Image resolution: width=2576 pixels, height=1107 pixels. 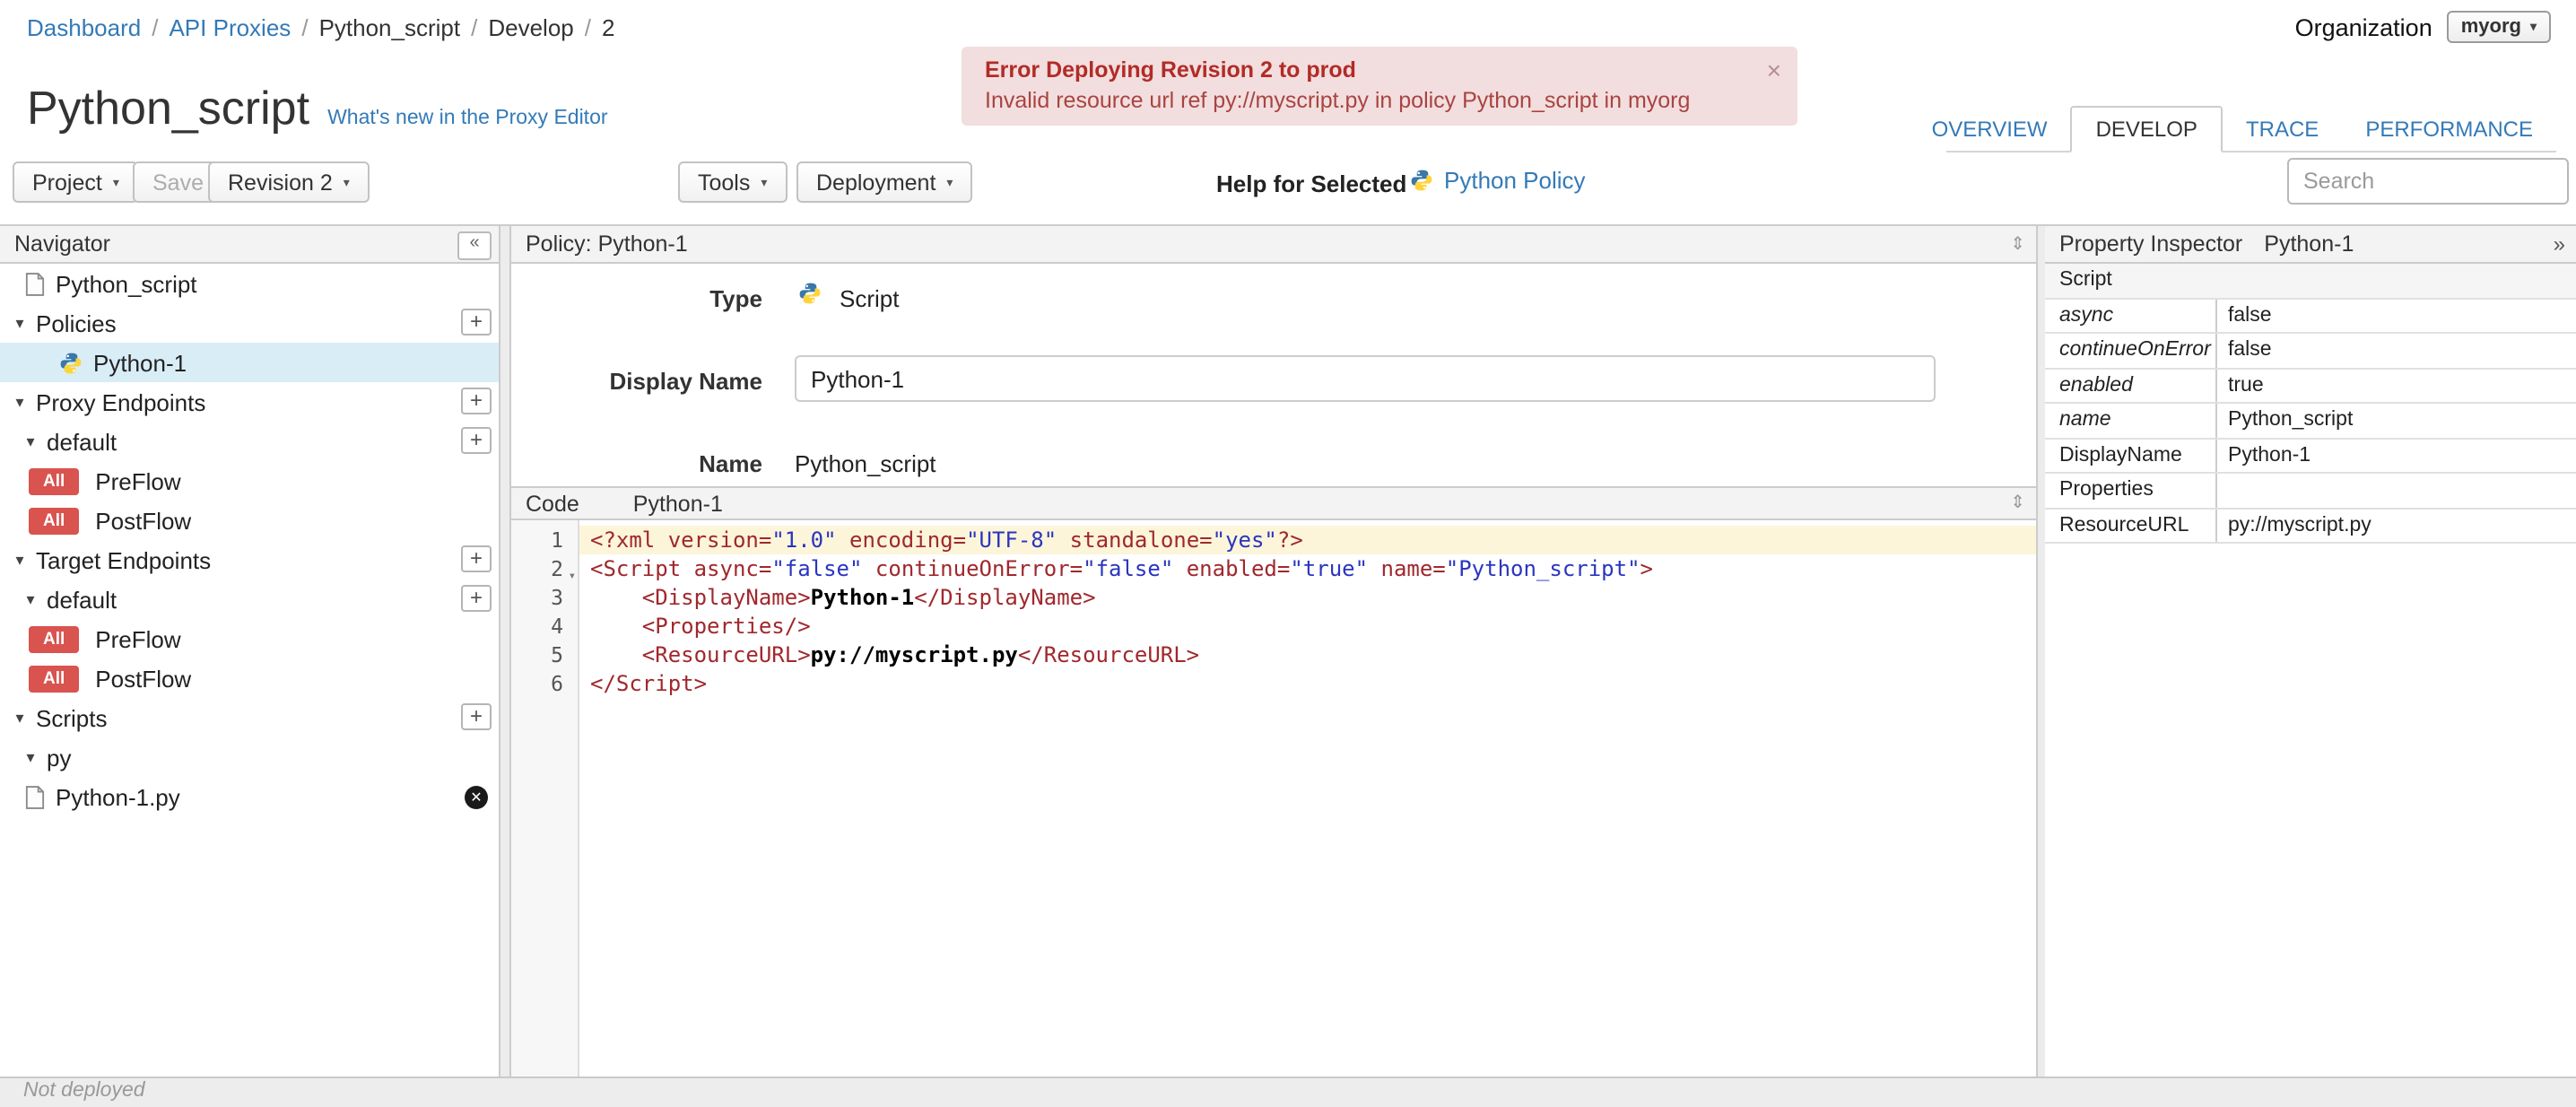 I want to click on search-input, so click(x=2428, y=181).